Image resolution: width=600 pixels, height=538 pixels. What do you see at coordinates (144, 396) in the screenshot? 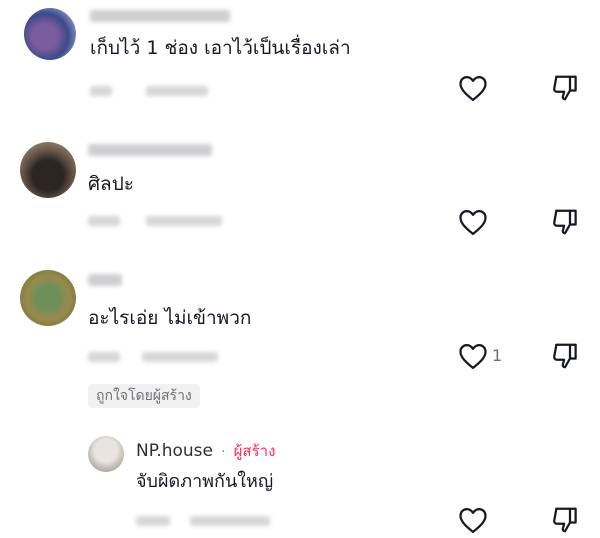
I see `liked-by-creator-badge: ถูกใจโดยผู้สร้าง` at bounding box center [144, 396].